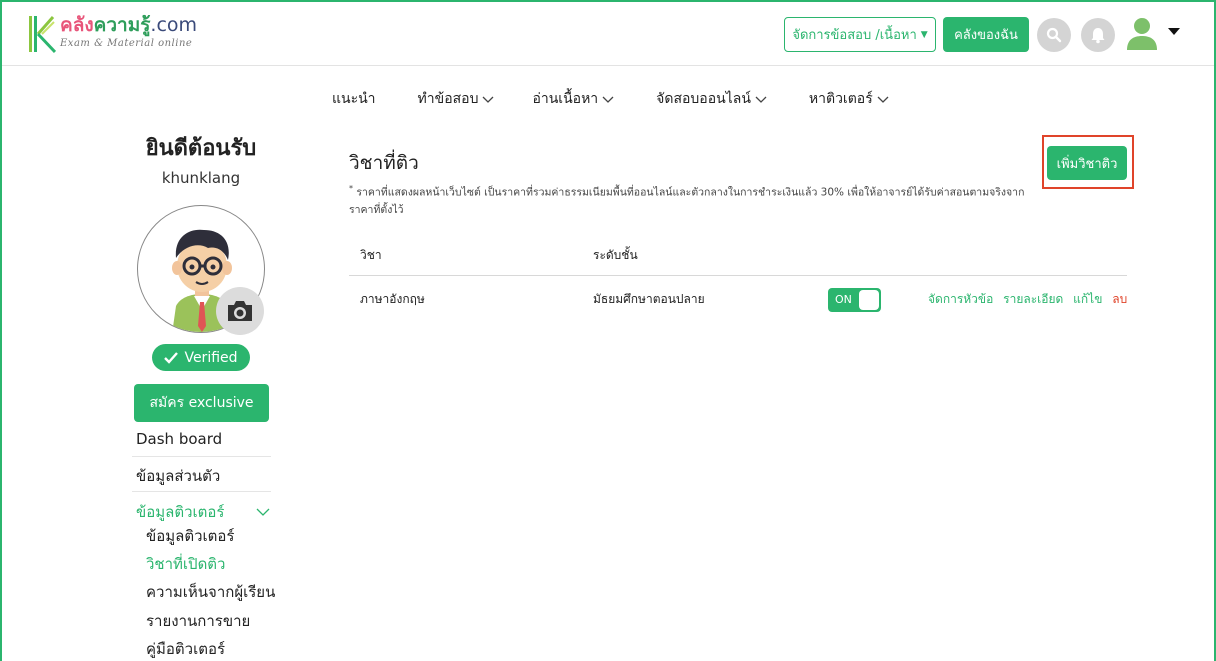  I want to click on exclusive-signup-button: สมัคร exclusive, so click(201, 403).